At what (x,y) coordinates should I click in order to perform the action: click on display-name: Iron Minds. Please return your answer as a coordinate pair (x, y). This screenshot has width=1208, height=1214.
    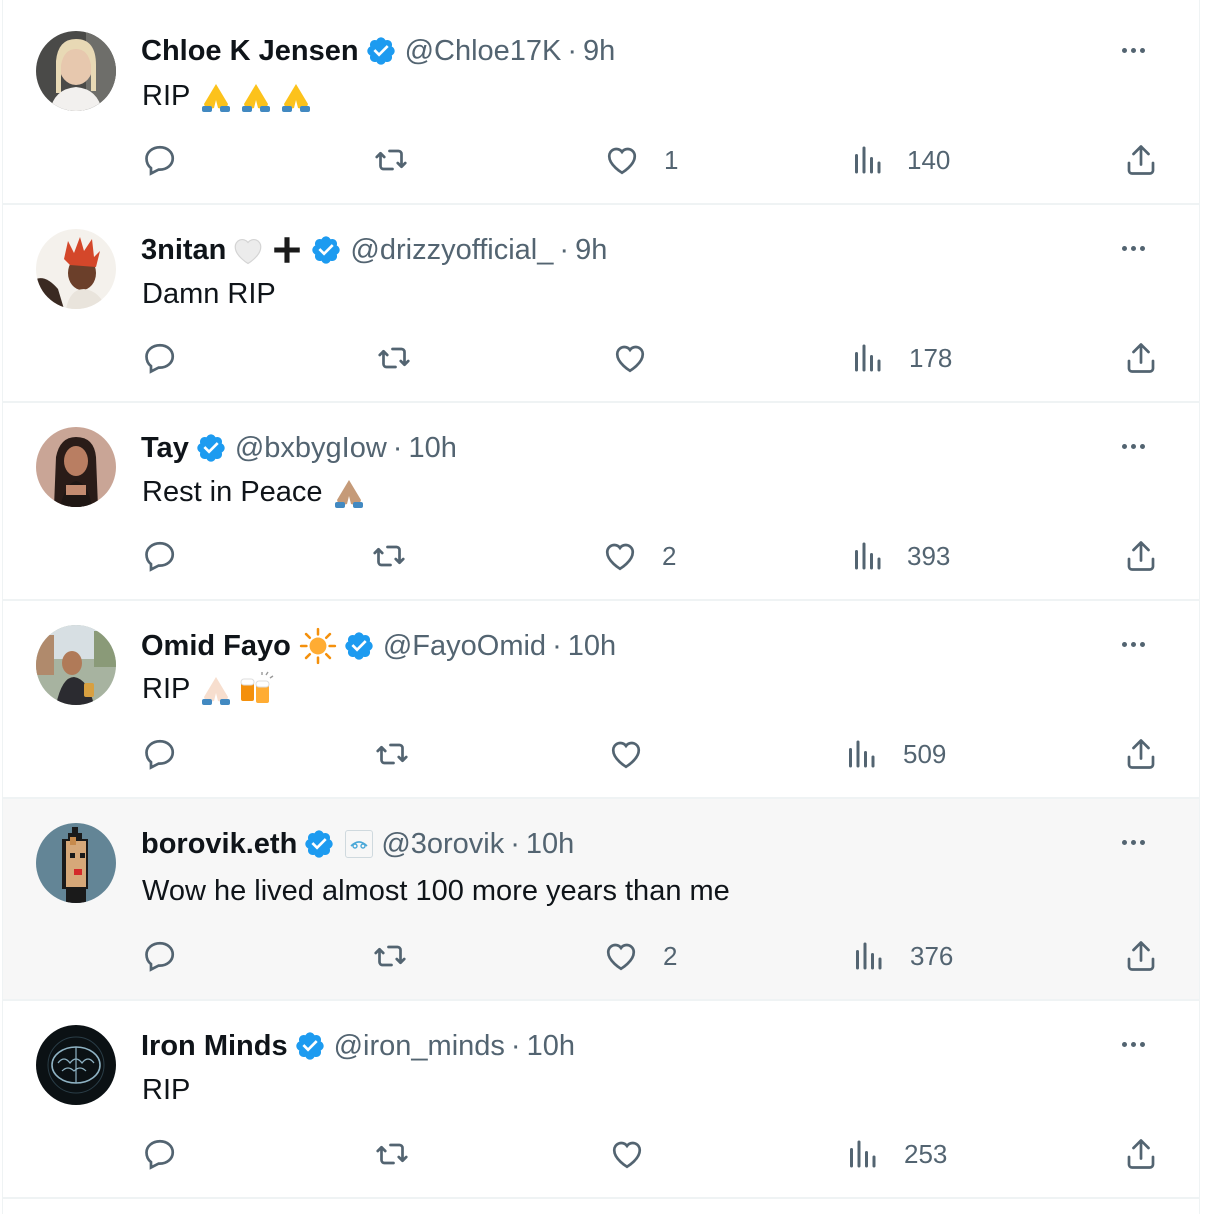
    Looking at the image, I should click on (214, 1046).